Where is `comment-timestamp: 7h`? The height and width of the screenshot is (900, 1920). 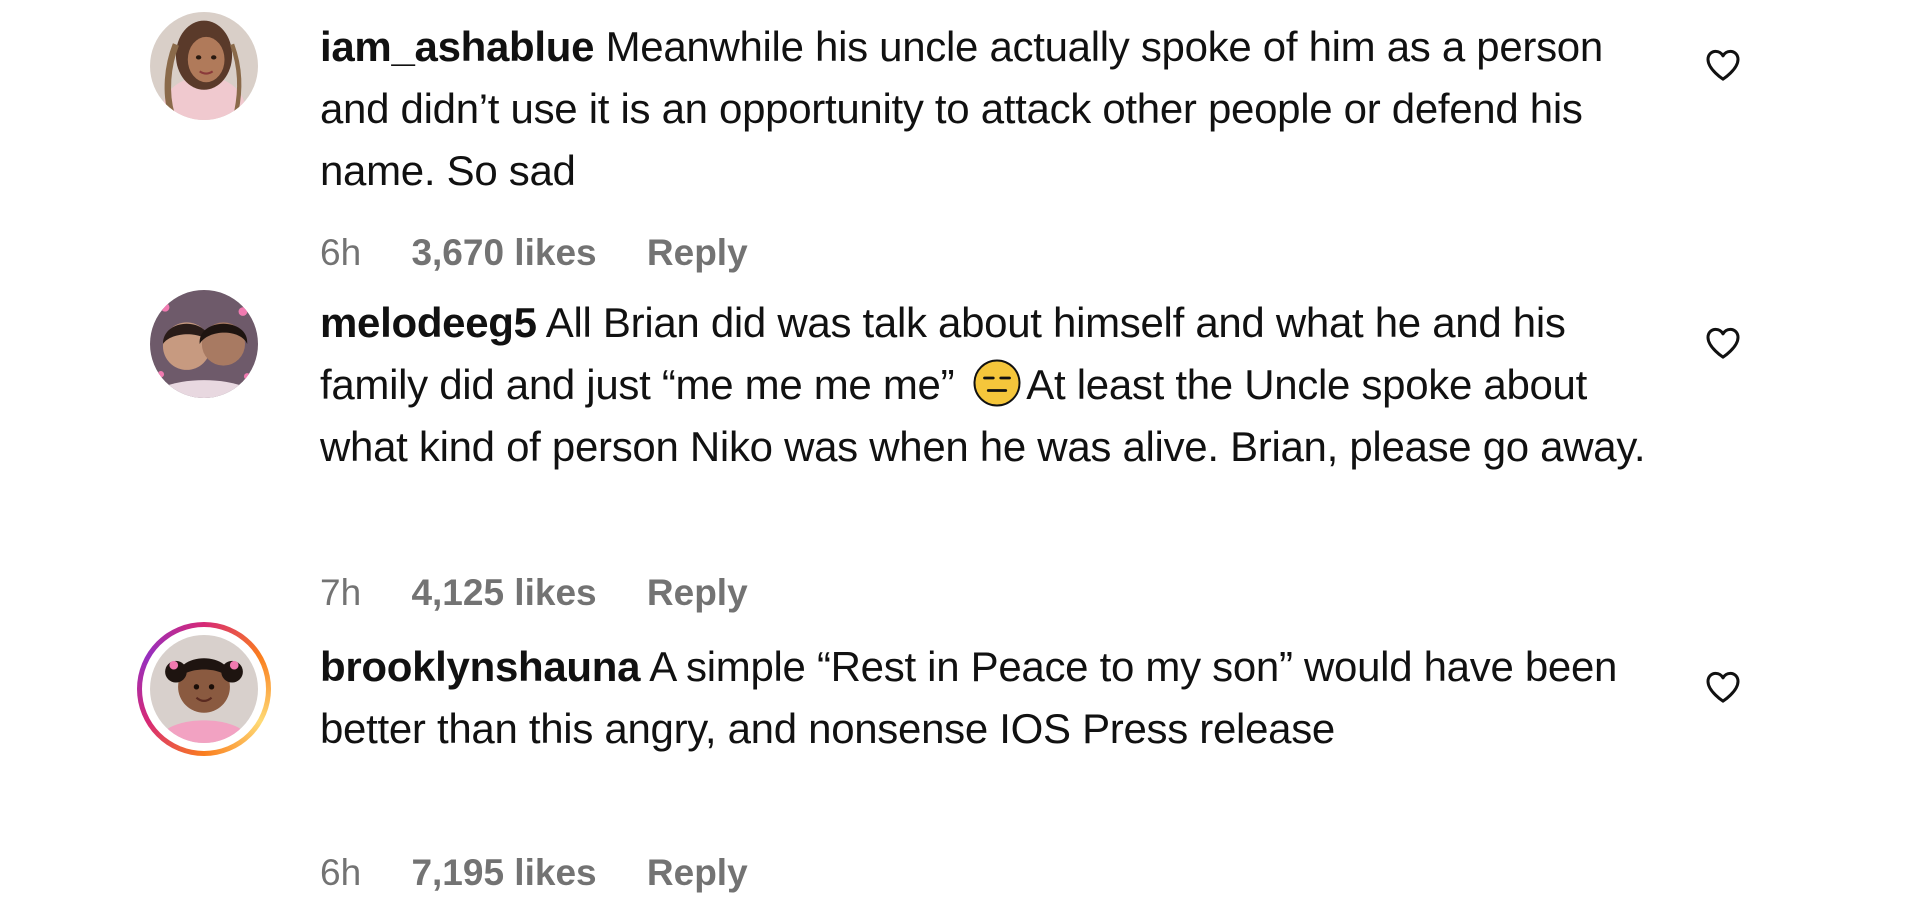 comment-timestamp: 7h is located at coordinates (340, 593).